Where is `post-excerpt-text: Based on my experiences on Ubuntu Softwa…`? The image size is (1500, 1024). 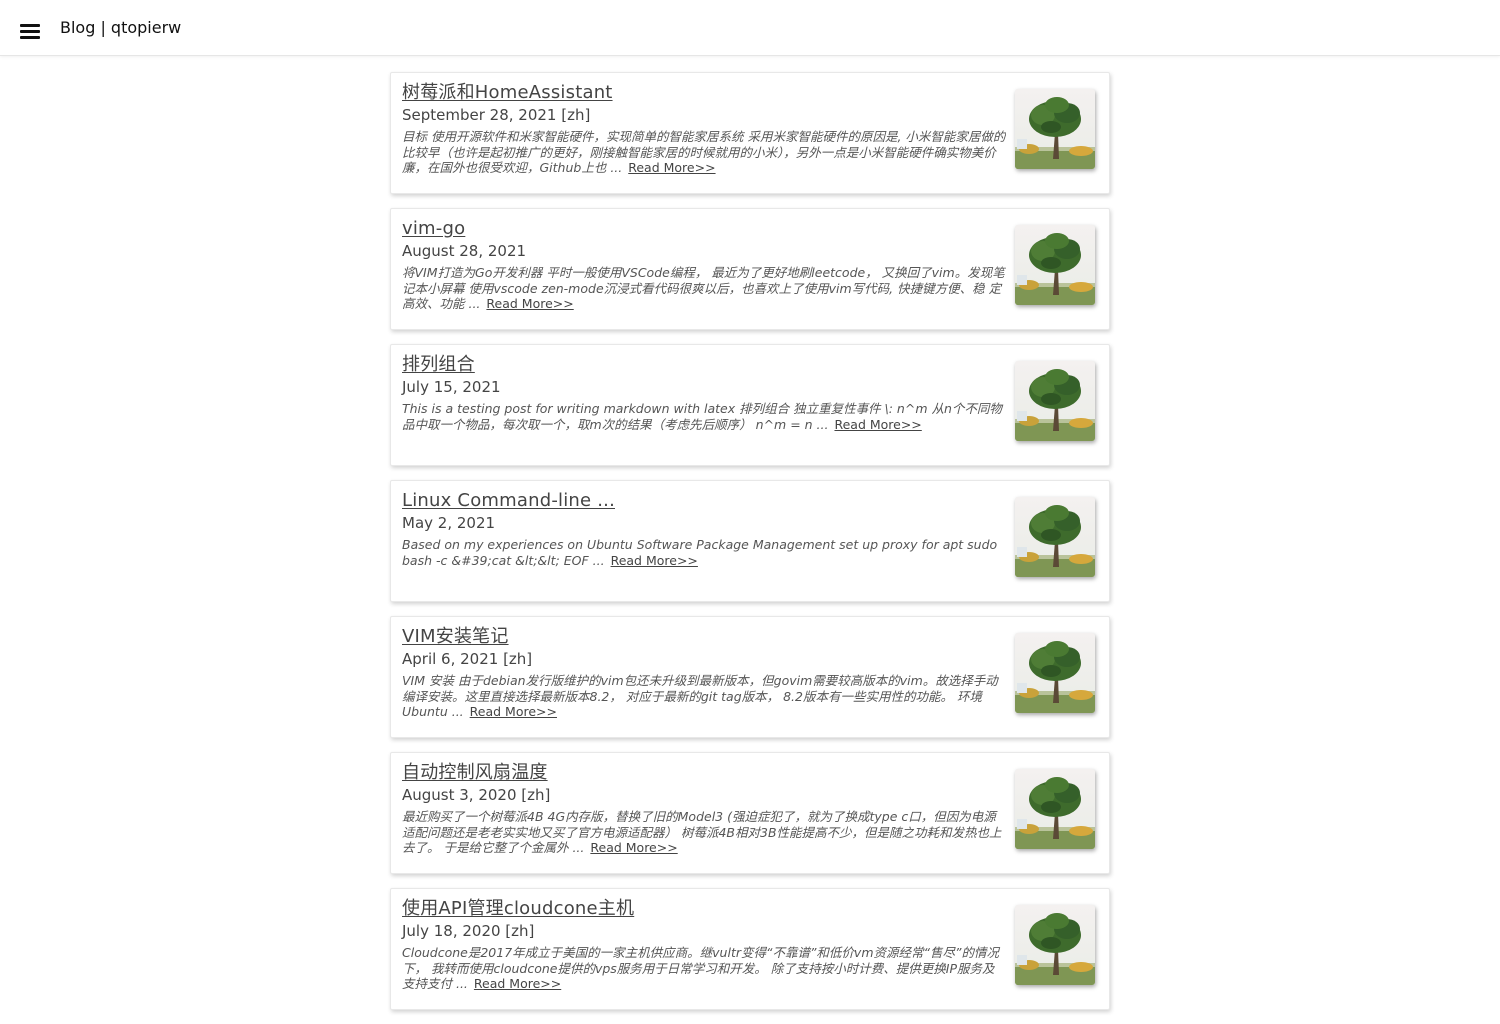
post-excerpt-text: Based on my experiences on Ubuntu Softwa… is located at coordinates (700, 552).